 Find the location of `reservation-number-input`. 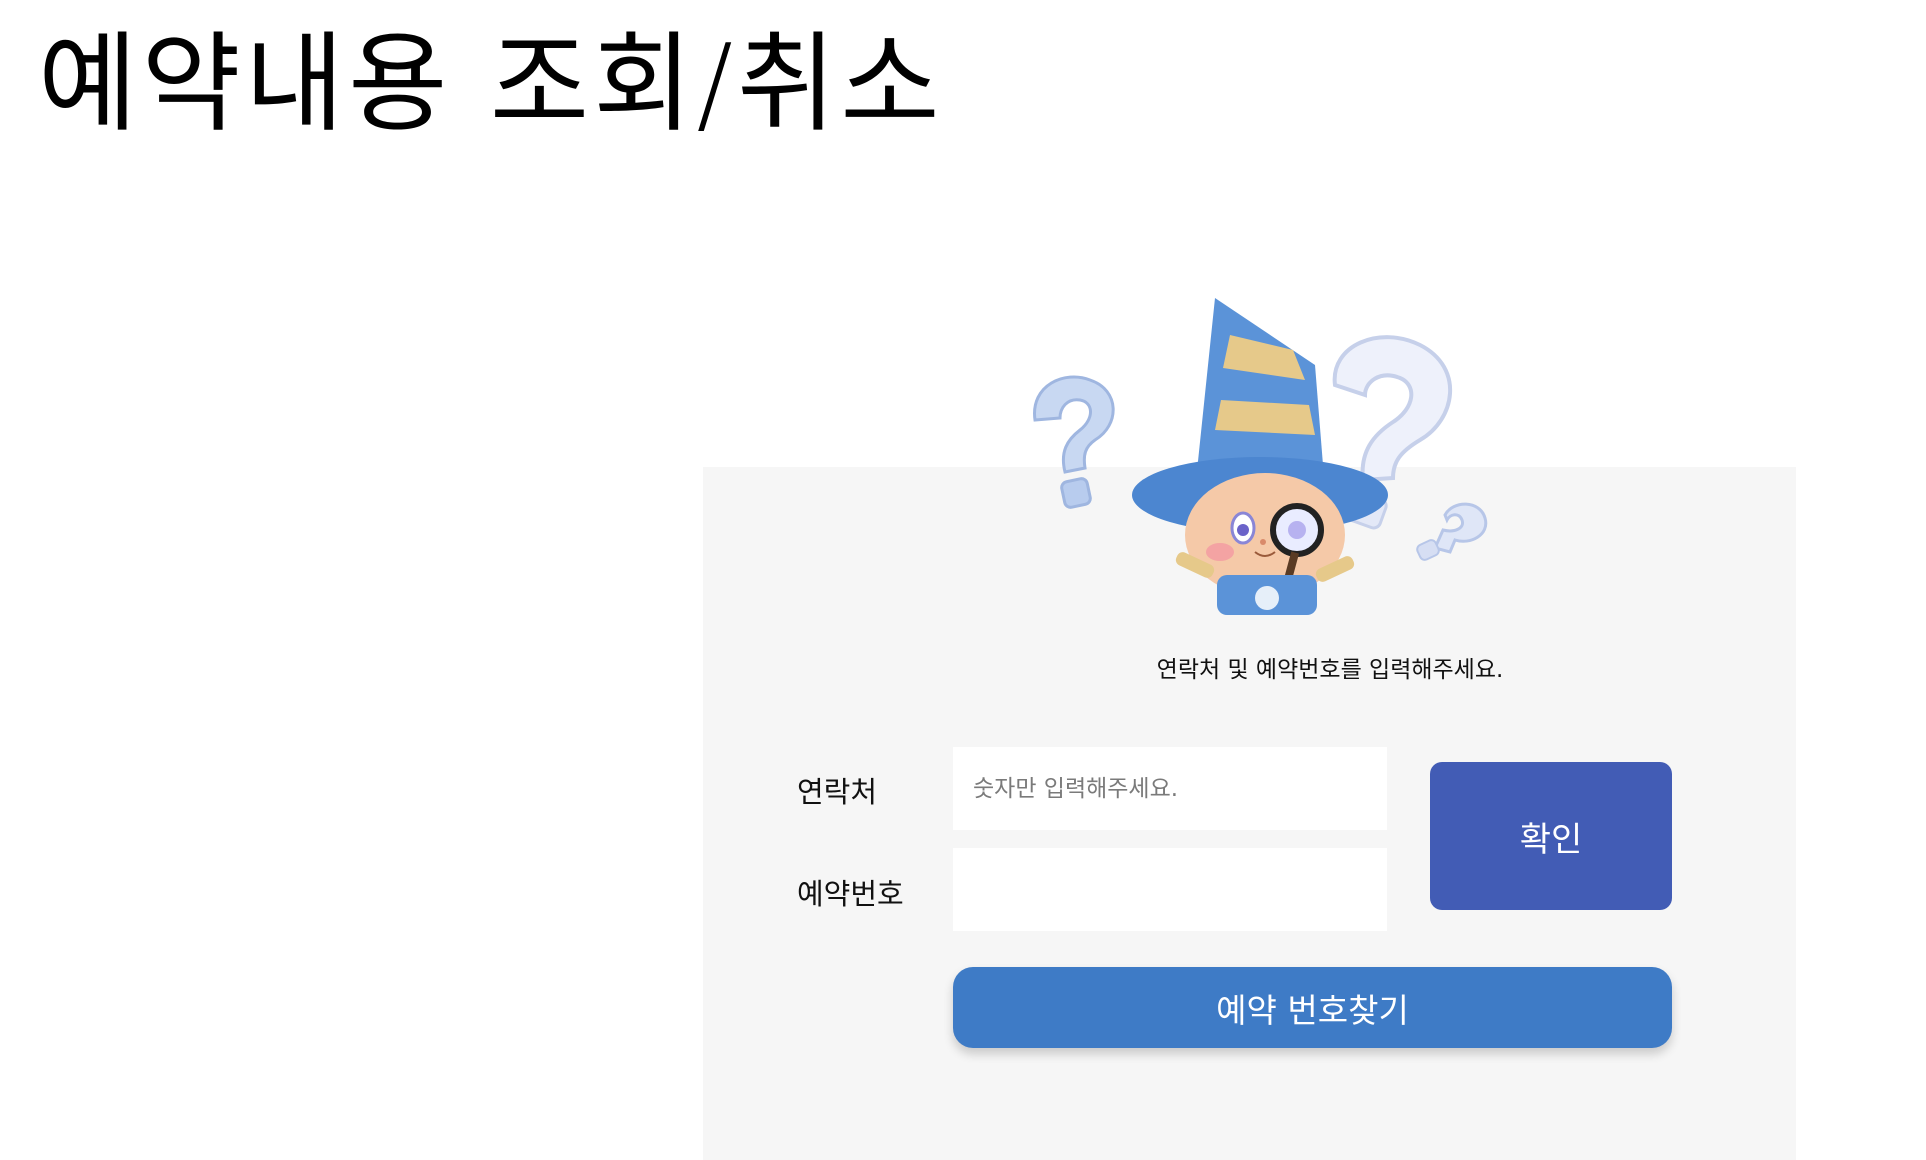

reservation-number-input is located at coordinates (1170, 889).